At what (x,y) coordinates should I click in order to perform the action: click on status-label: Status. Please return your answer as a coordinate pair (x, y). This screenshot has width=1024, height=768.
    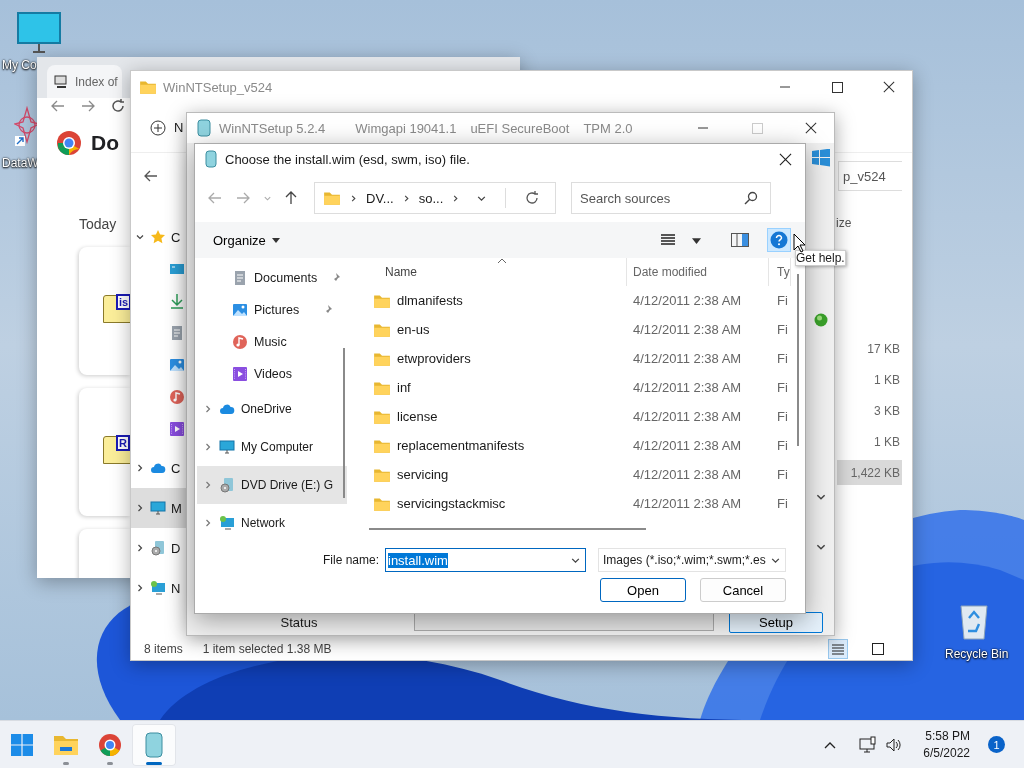
    Looking at the image, I should click on (299, 622).